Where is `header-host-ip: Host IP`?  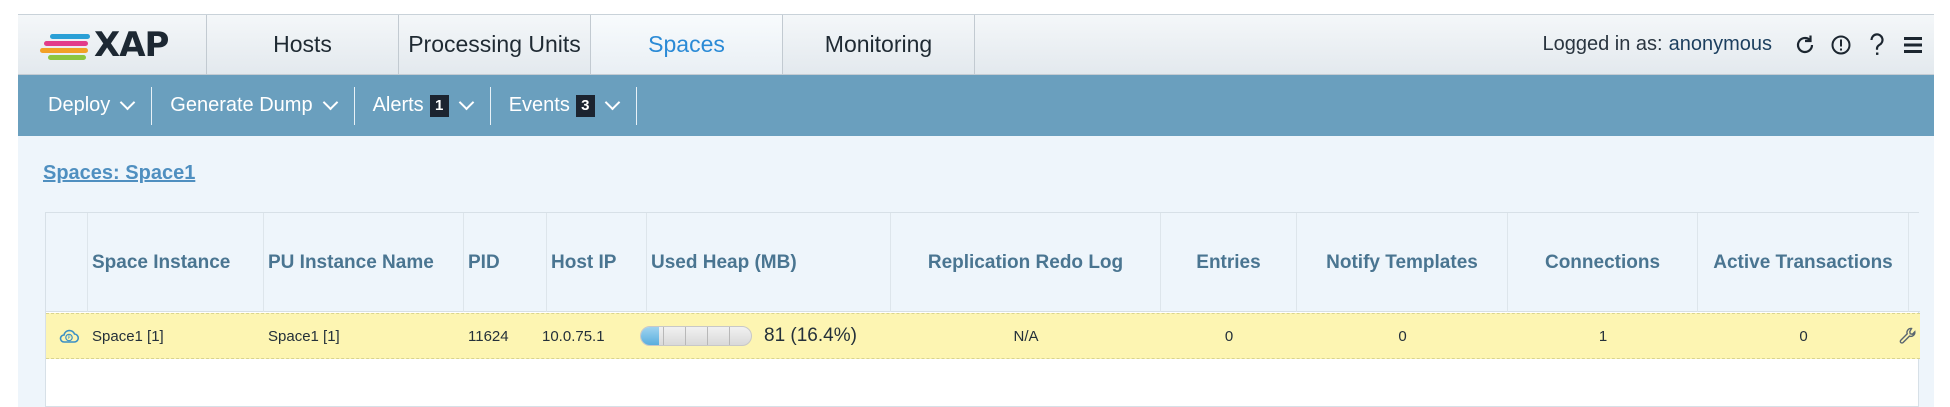
header-host-ip: Host IP is located at coordinates (597, 262).